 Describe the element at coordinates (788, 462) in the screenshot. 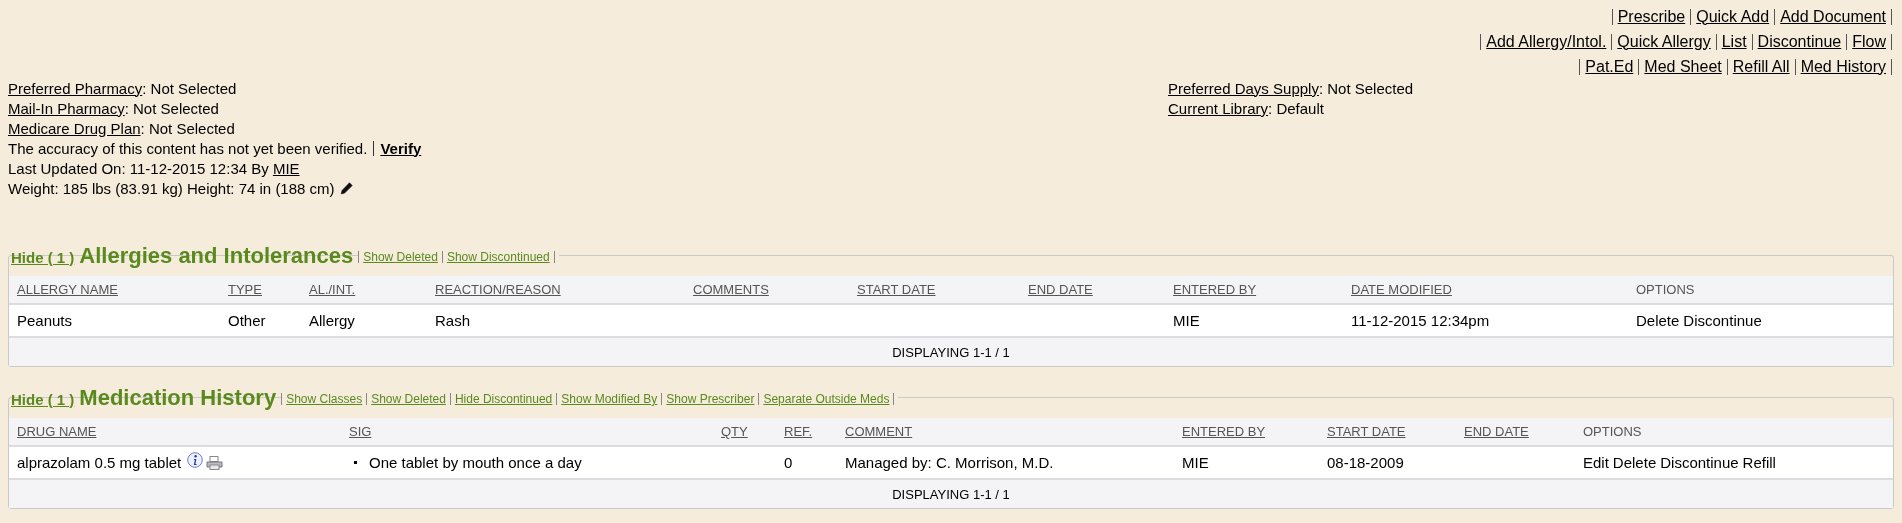

I see `table-cell: 0` at that location.